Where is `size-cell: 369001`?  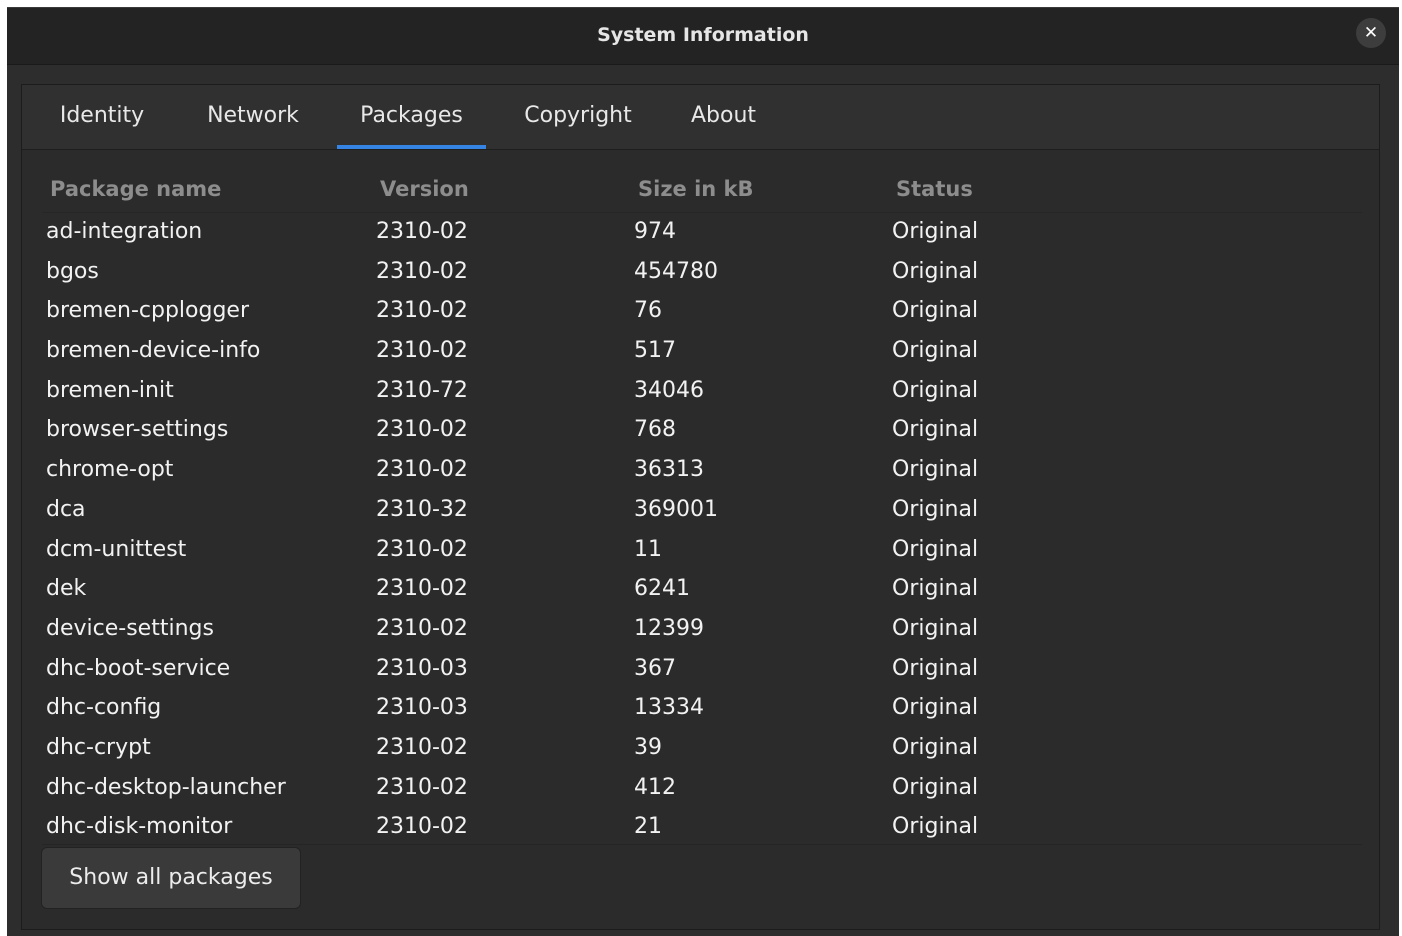
size-cell: 369001 is located at coordinates (676, 509).